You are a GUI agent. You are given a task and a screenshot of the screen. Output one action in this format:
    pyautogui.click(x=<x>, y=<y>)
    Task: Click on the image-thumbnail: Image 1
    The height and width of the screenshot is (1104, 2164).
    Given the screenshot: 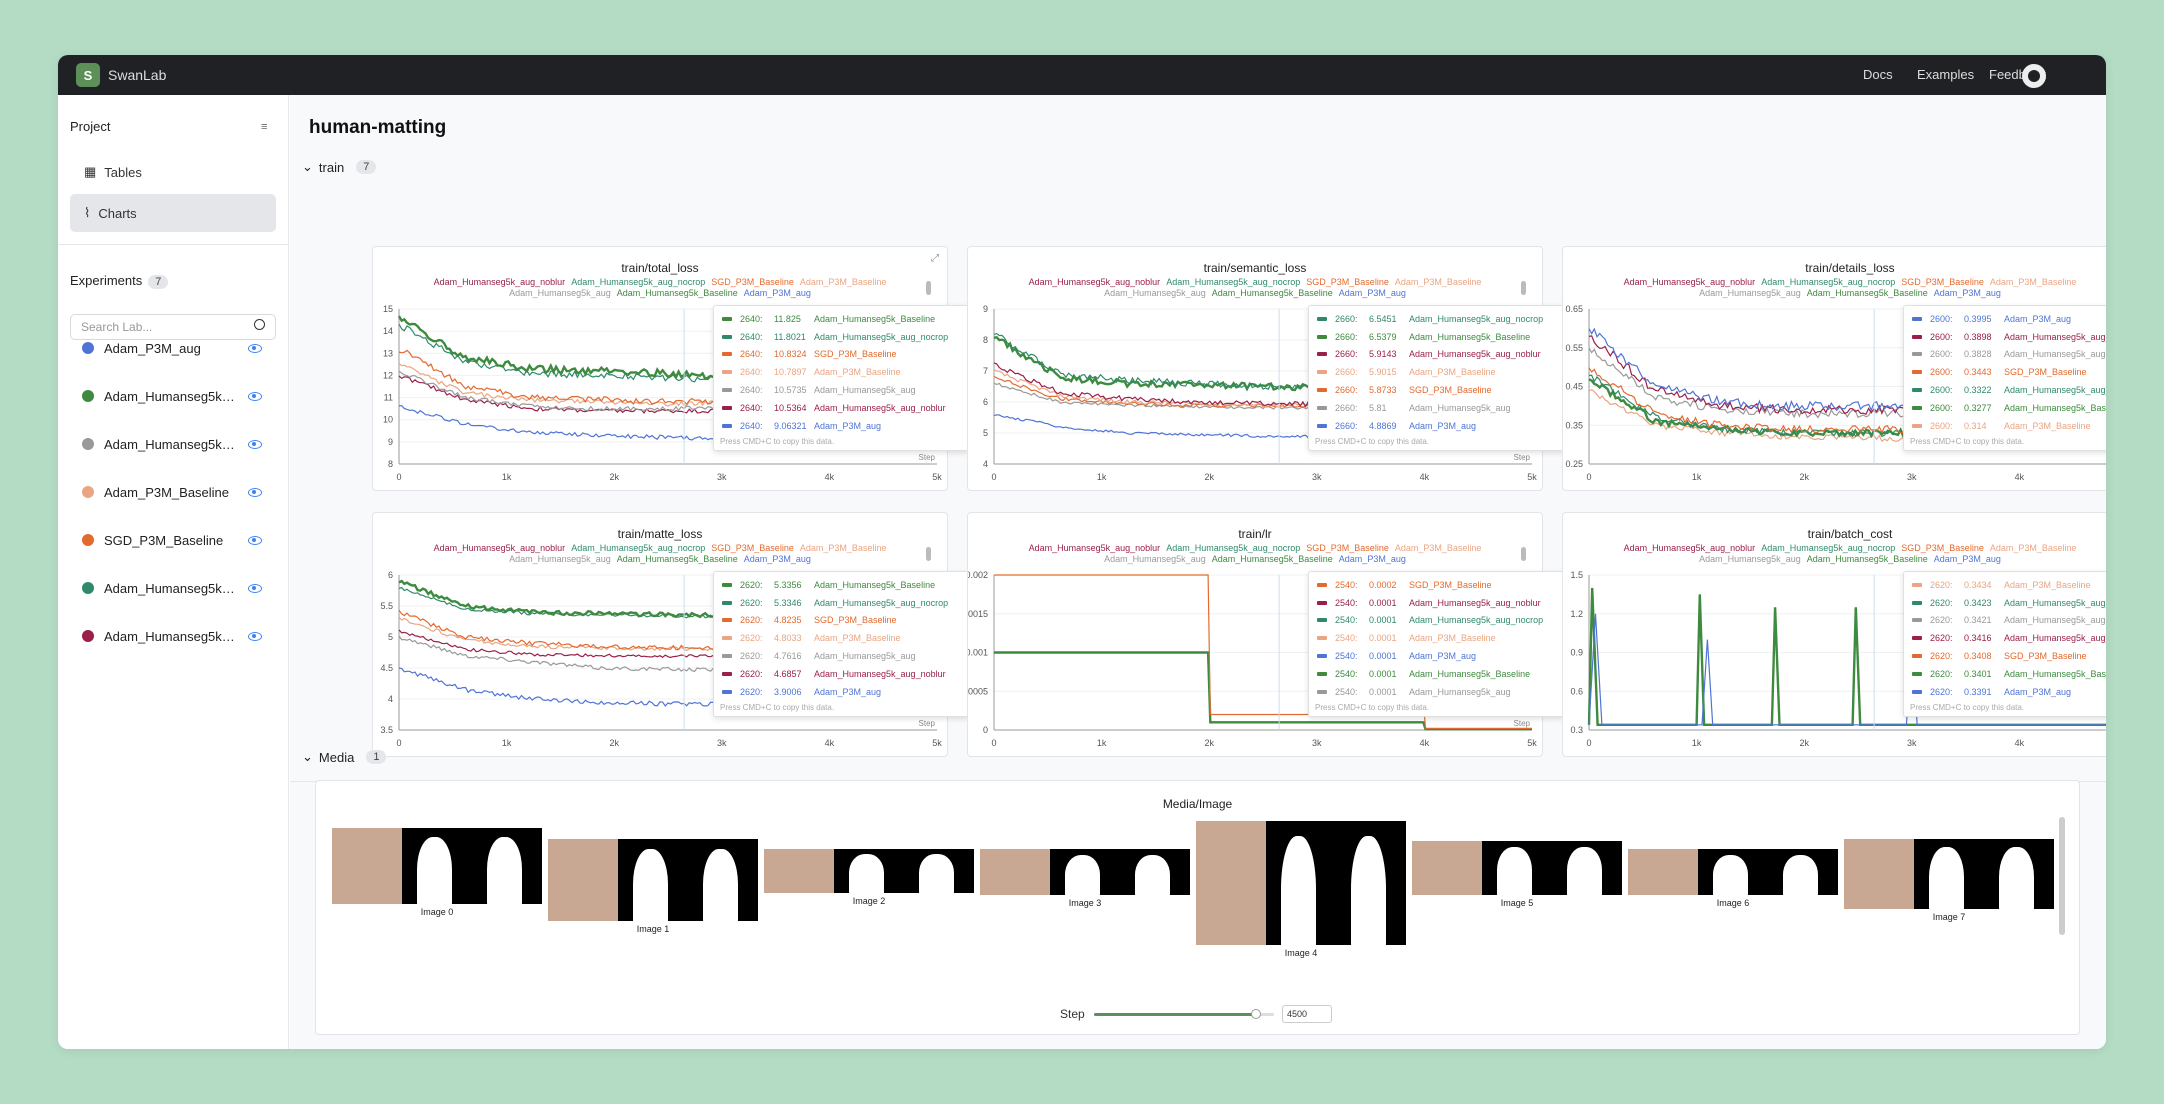 What is the action you would take?
    pyautogui.click(x=653, y=886)
    